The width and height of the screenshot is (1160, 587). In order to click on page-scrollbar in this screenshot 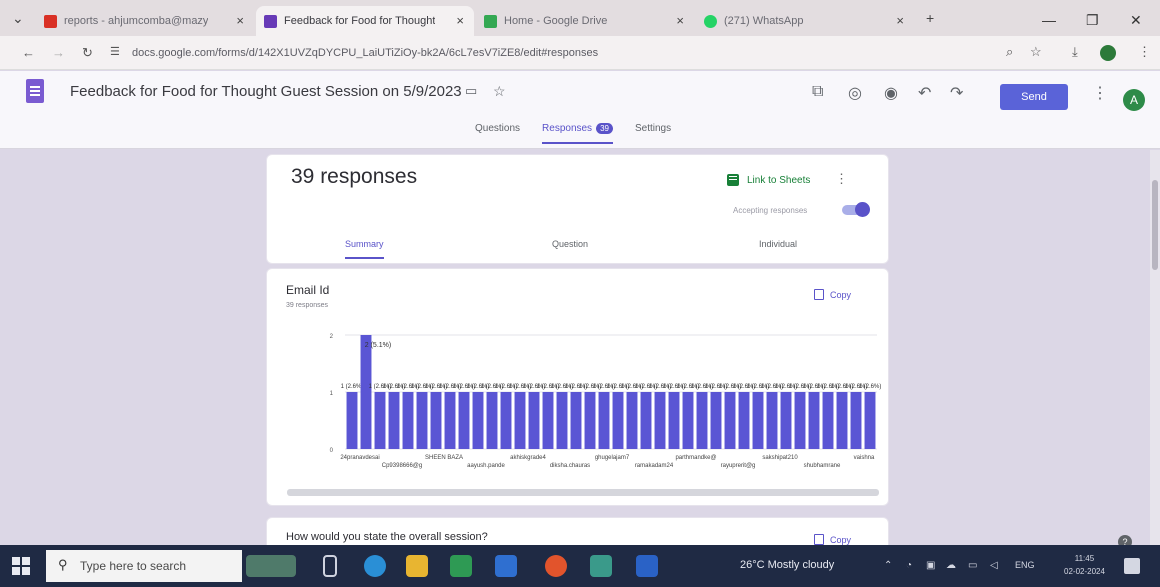, I will do `click(1155, 347)`.